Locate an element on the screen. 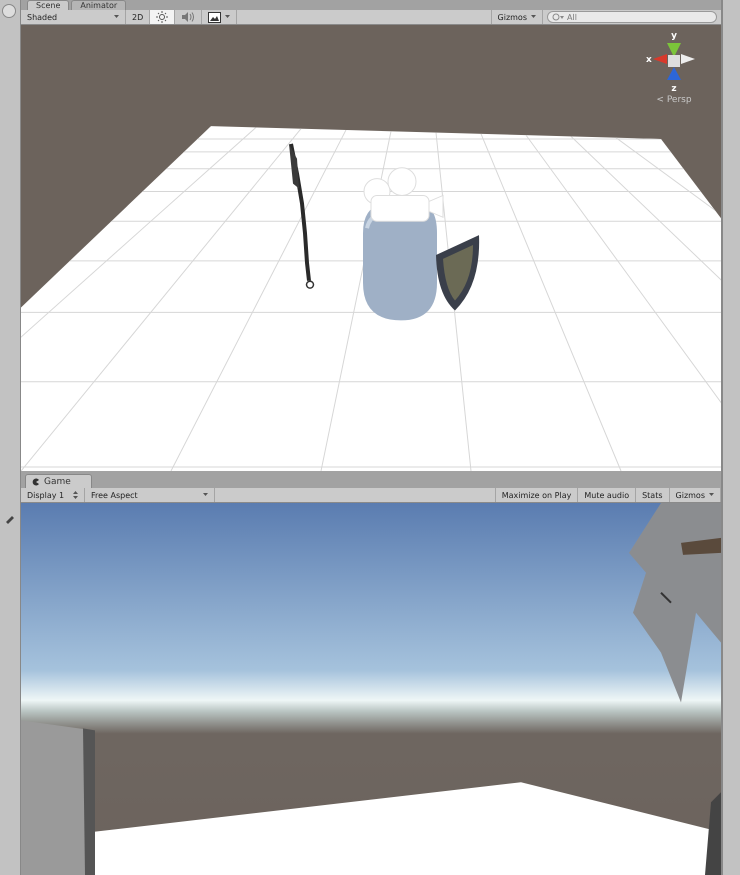 Image resolution: width=740 pixels, height=875 pixels. projection-label: < Persp is located at coordinates (674, 100).